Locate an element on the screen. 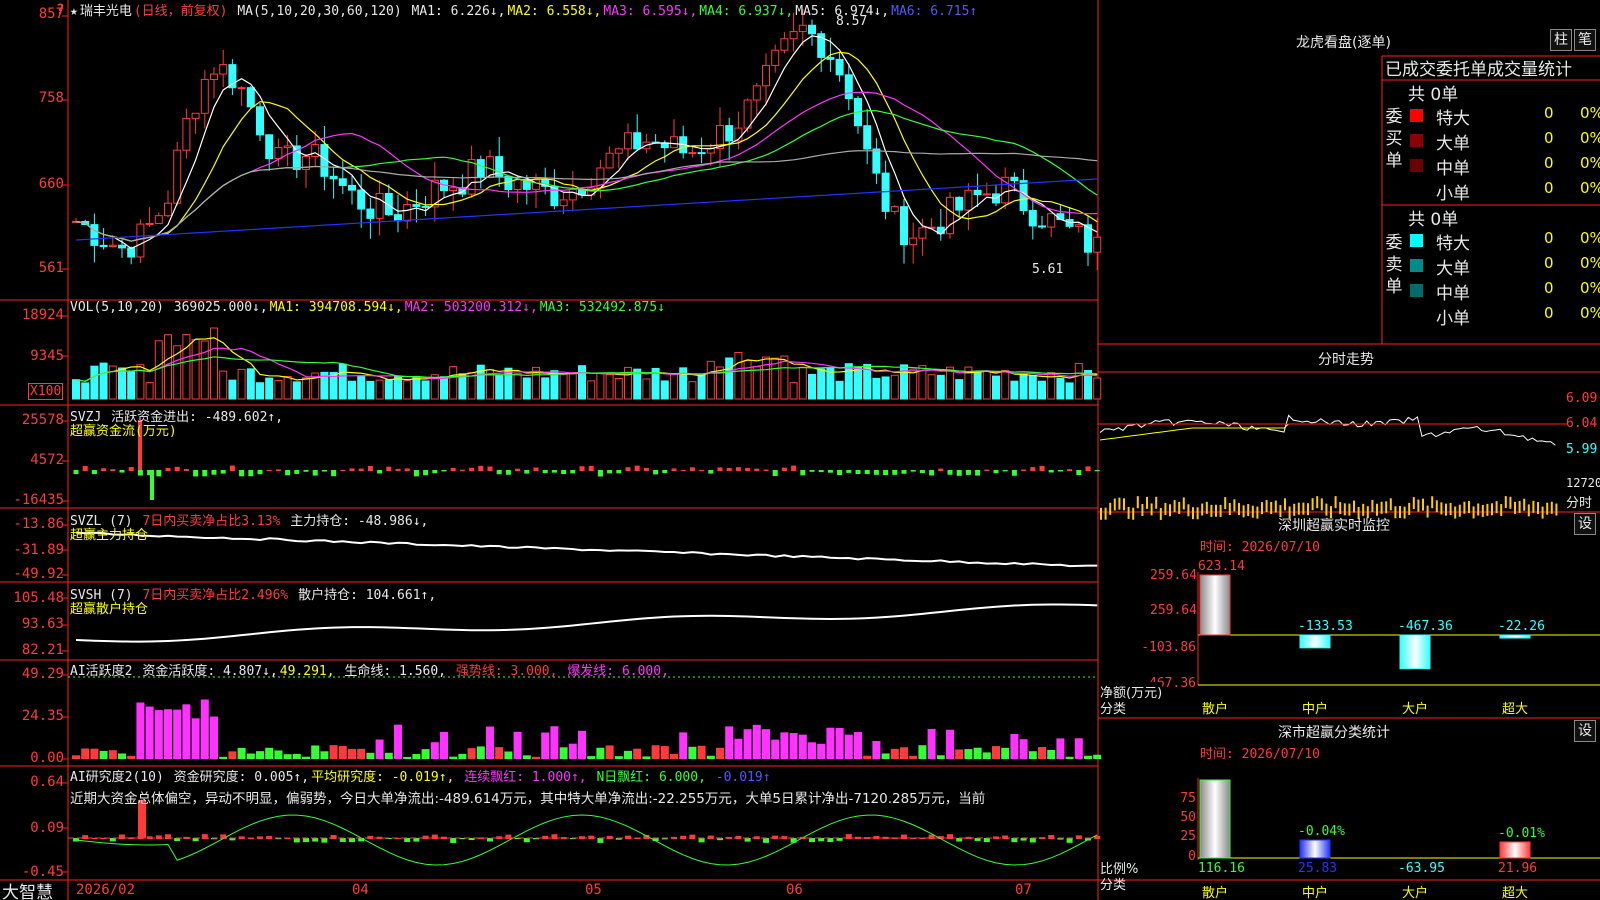  ar-name: AI研究度2(10) is located at coordinates (117, 777).